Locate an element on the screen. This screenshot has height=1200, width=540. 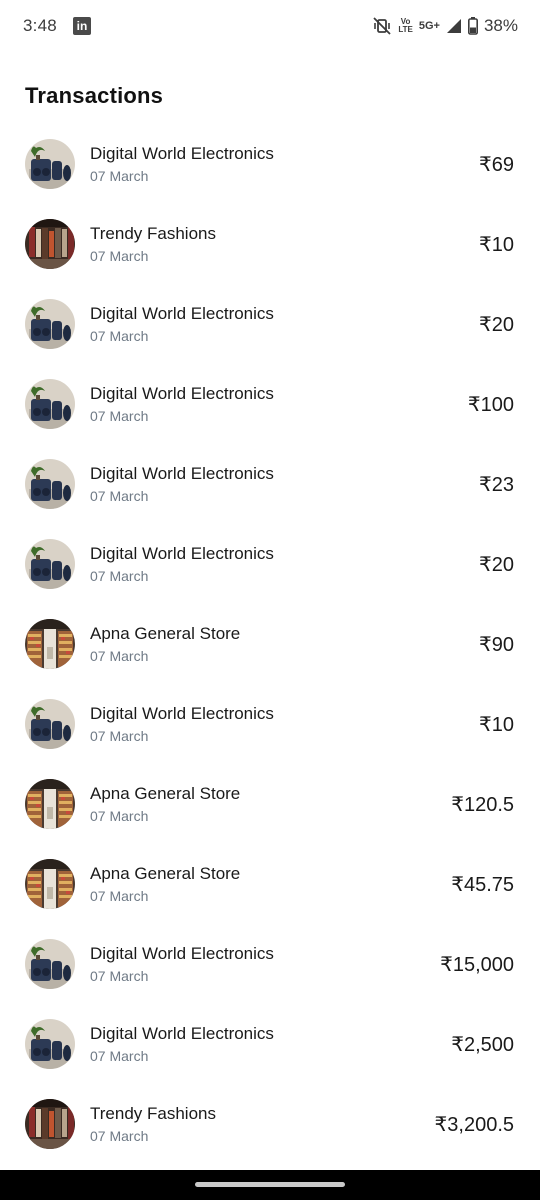
transaction-row: Digital World Electronics 07 March ₹100 is located at coordinates (270, 404).